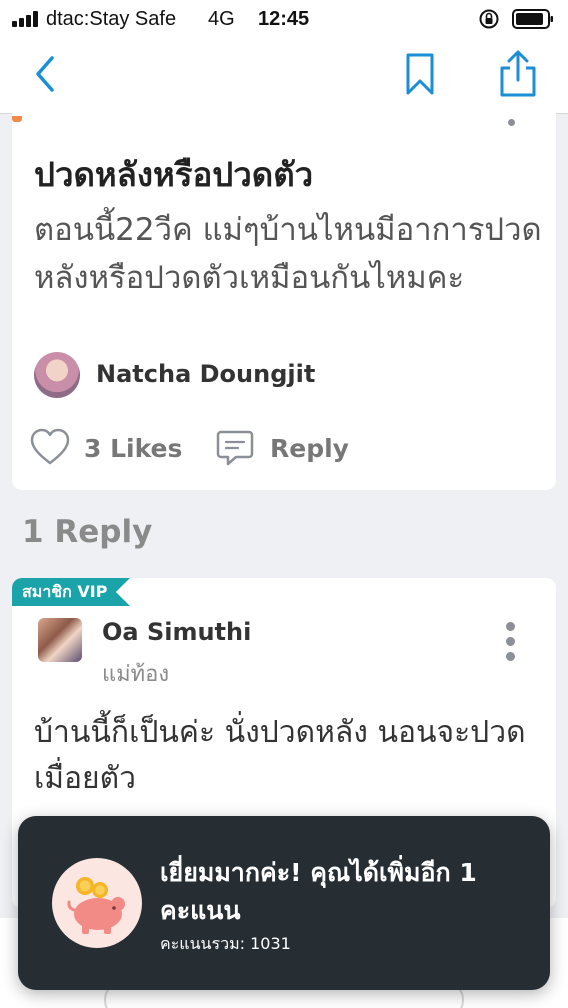 The width and height of the screenshot is (568, 1008). I want to click on rotation-lock-icon, so click(489, 19).